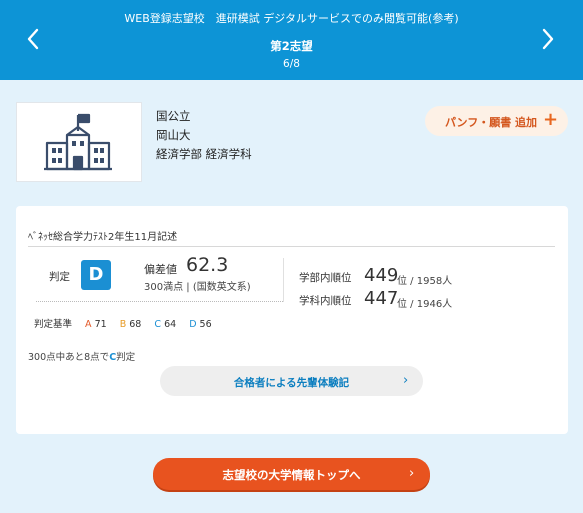 The height and width of the screenshot is (513, 583). I want to click on chevron-left-icon, so click(34, 39).